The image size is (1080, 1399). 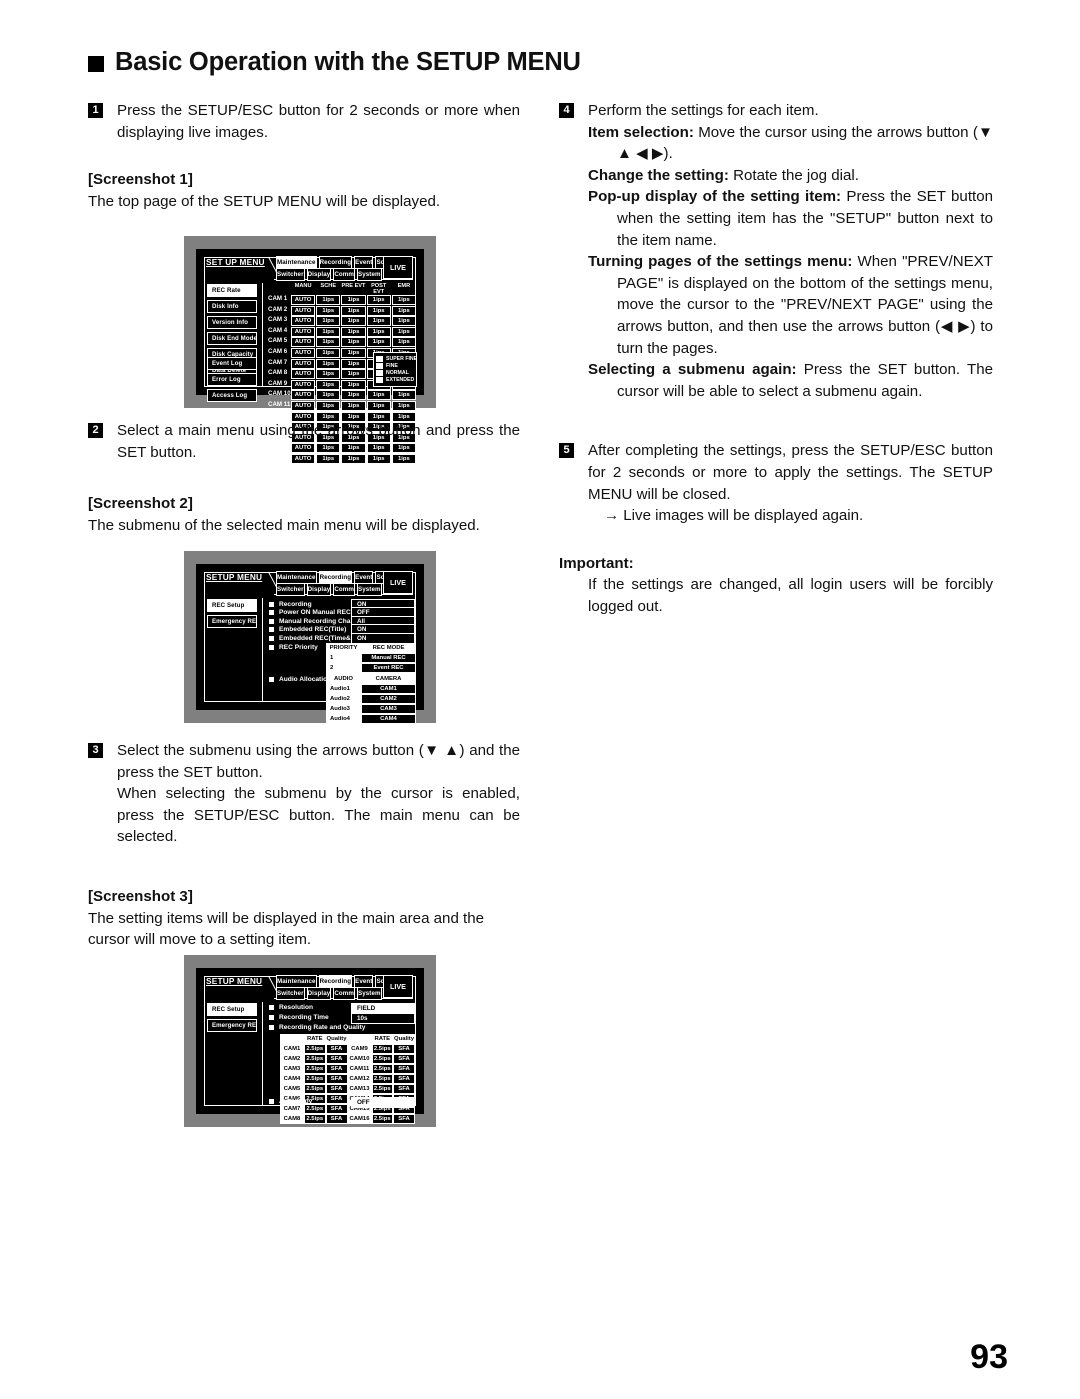 I want to click on audio-camera: CAM3, so click(x=388, y=709).